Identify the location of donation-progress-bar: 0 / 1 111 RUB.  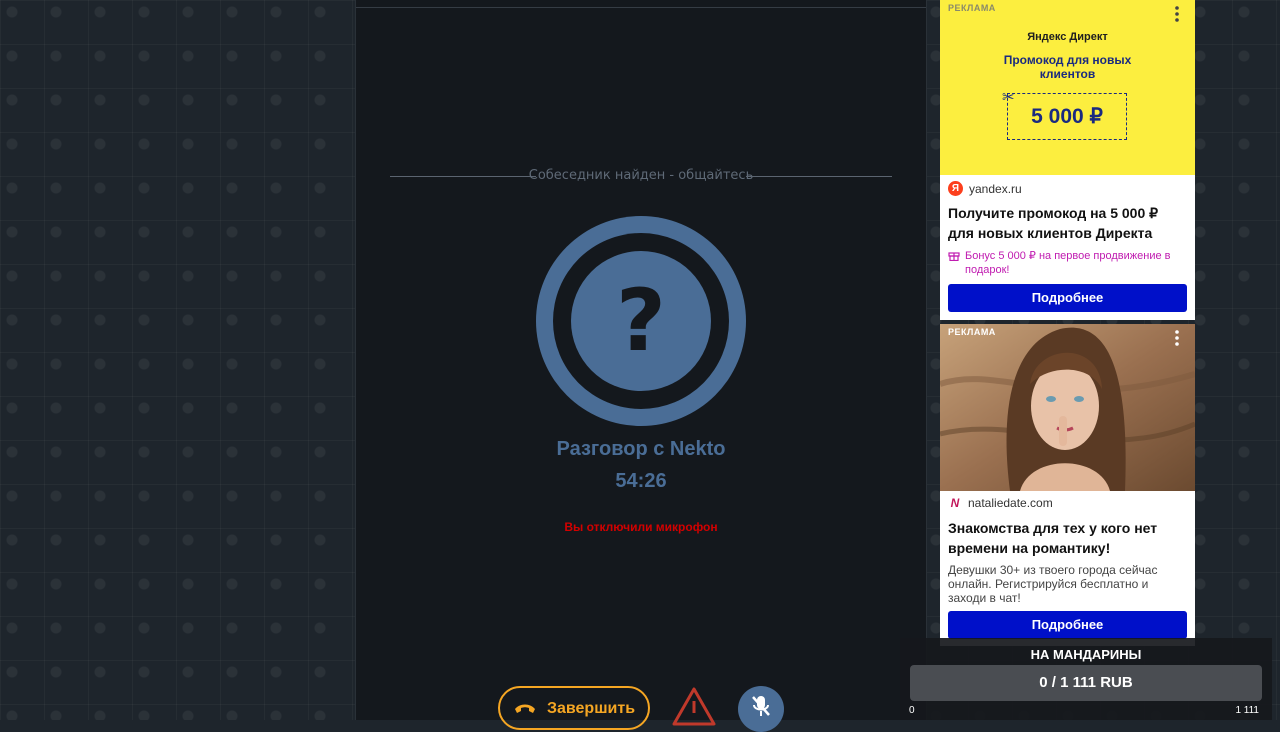
(1086, 683).